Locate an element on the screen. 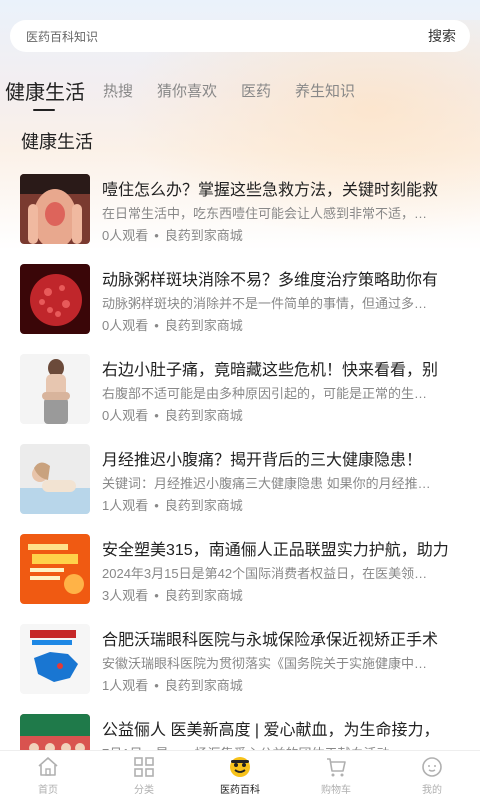 The height and width of the screenshot is (800, 480). tabbar-profile: 我的 is located at coordinates (432, 775).